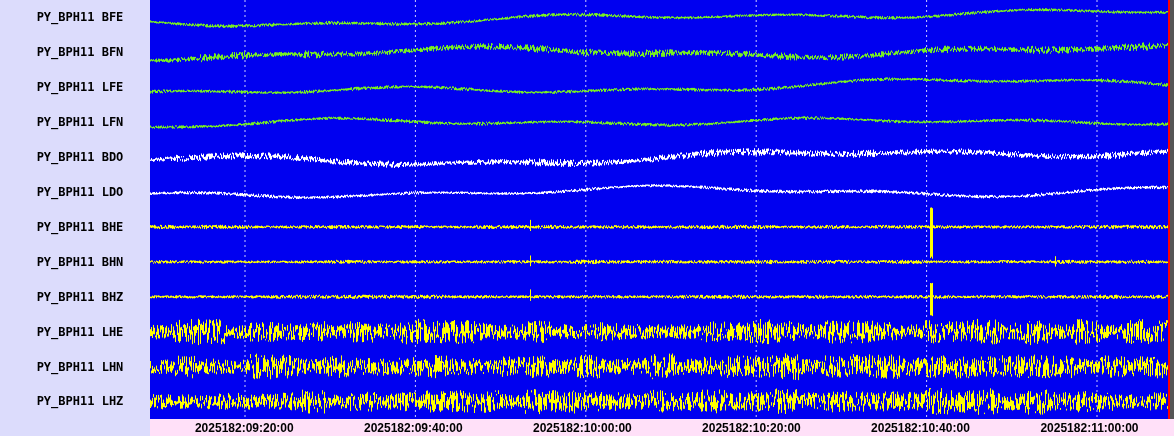 Image resolution: width=1174 pixels, height=436 pixels. What do you see at coordinates (79, 366) in the screenshot?
I see `channel-label: PY_BPH11 LHN` at bounding box center [79, 366].